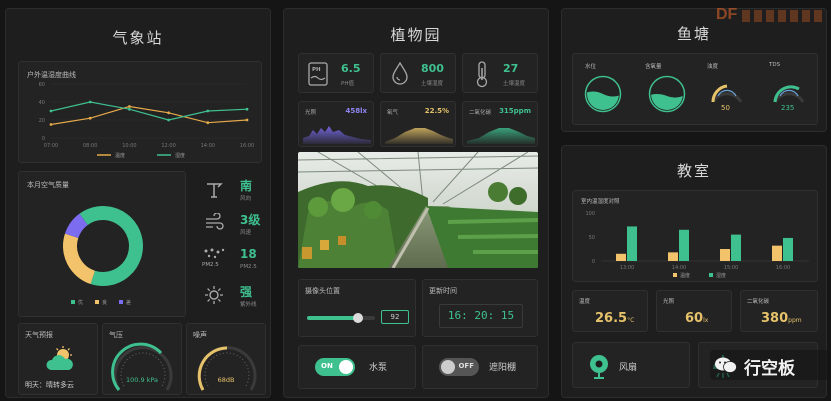  What do you see at coordinates (246, 292) in the screenshot?
I see `uv-value: 强` at bounding box center [246, 292].